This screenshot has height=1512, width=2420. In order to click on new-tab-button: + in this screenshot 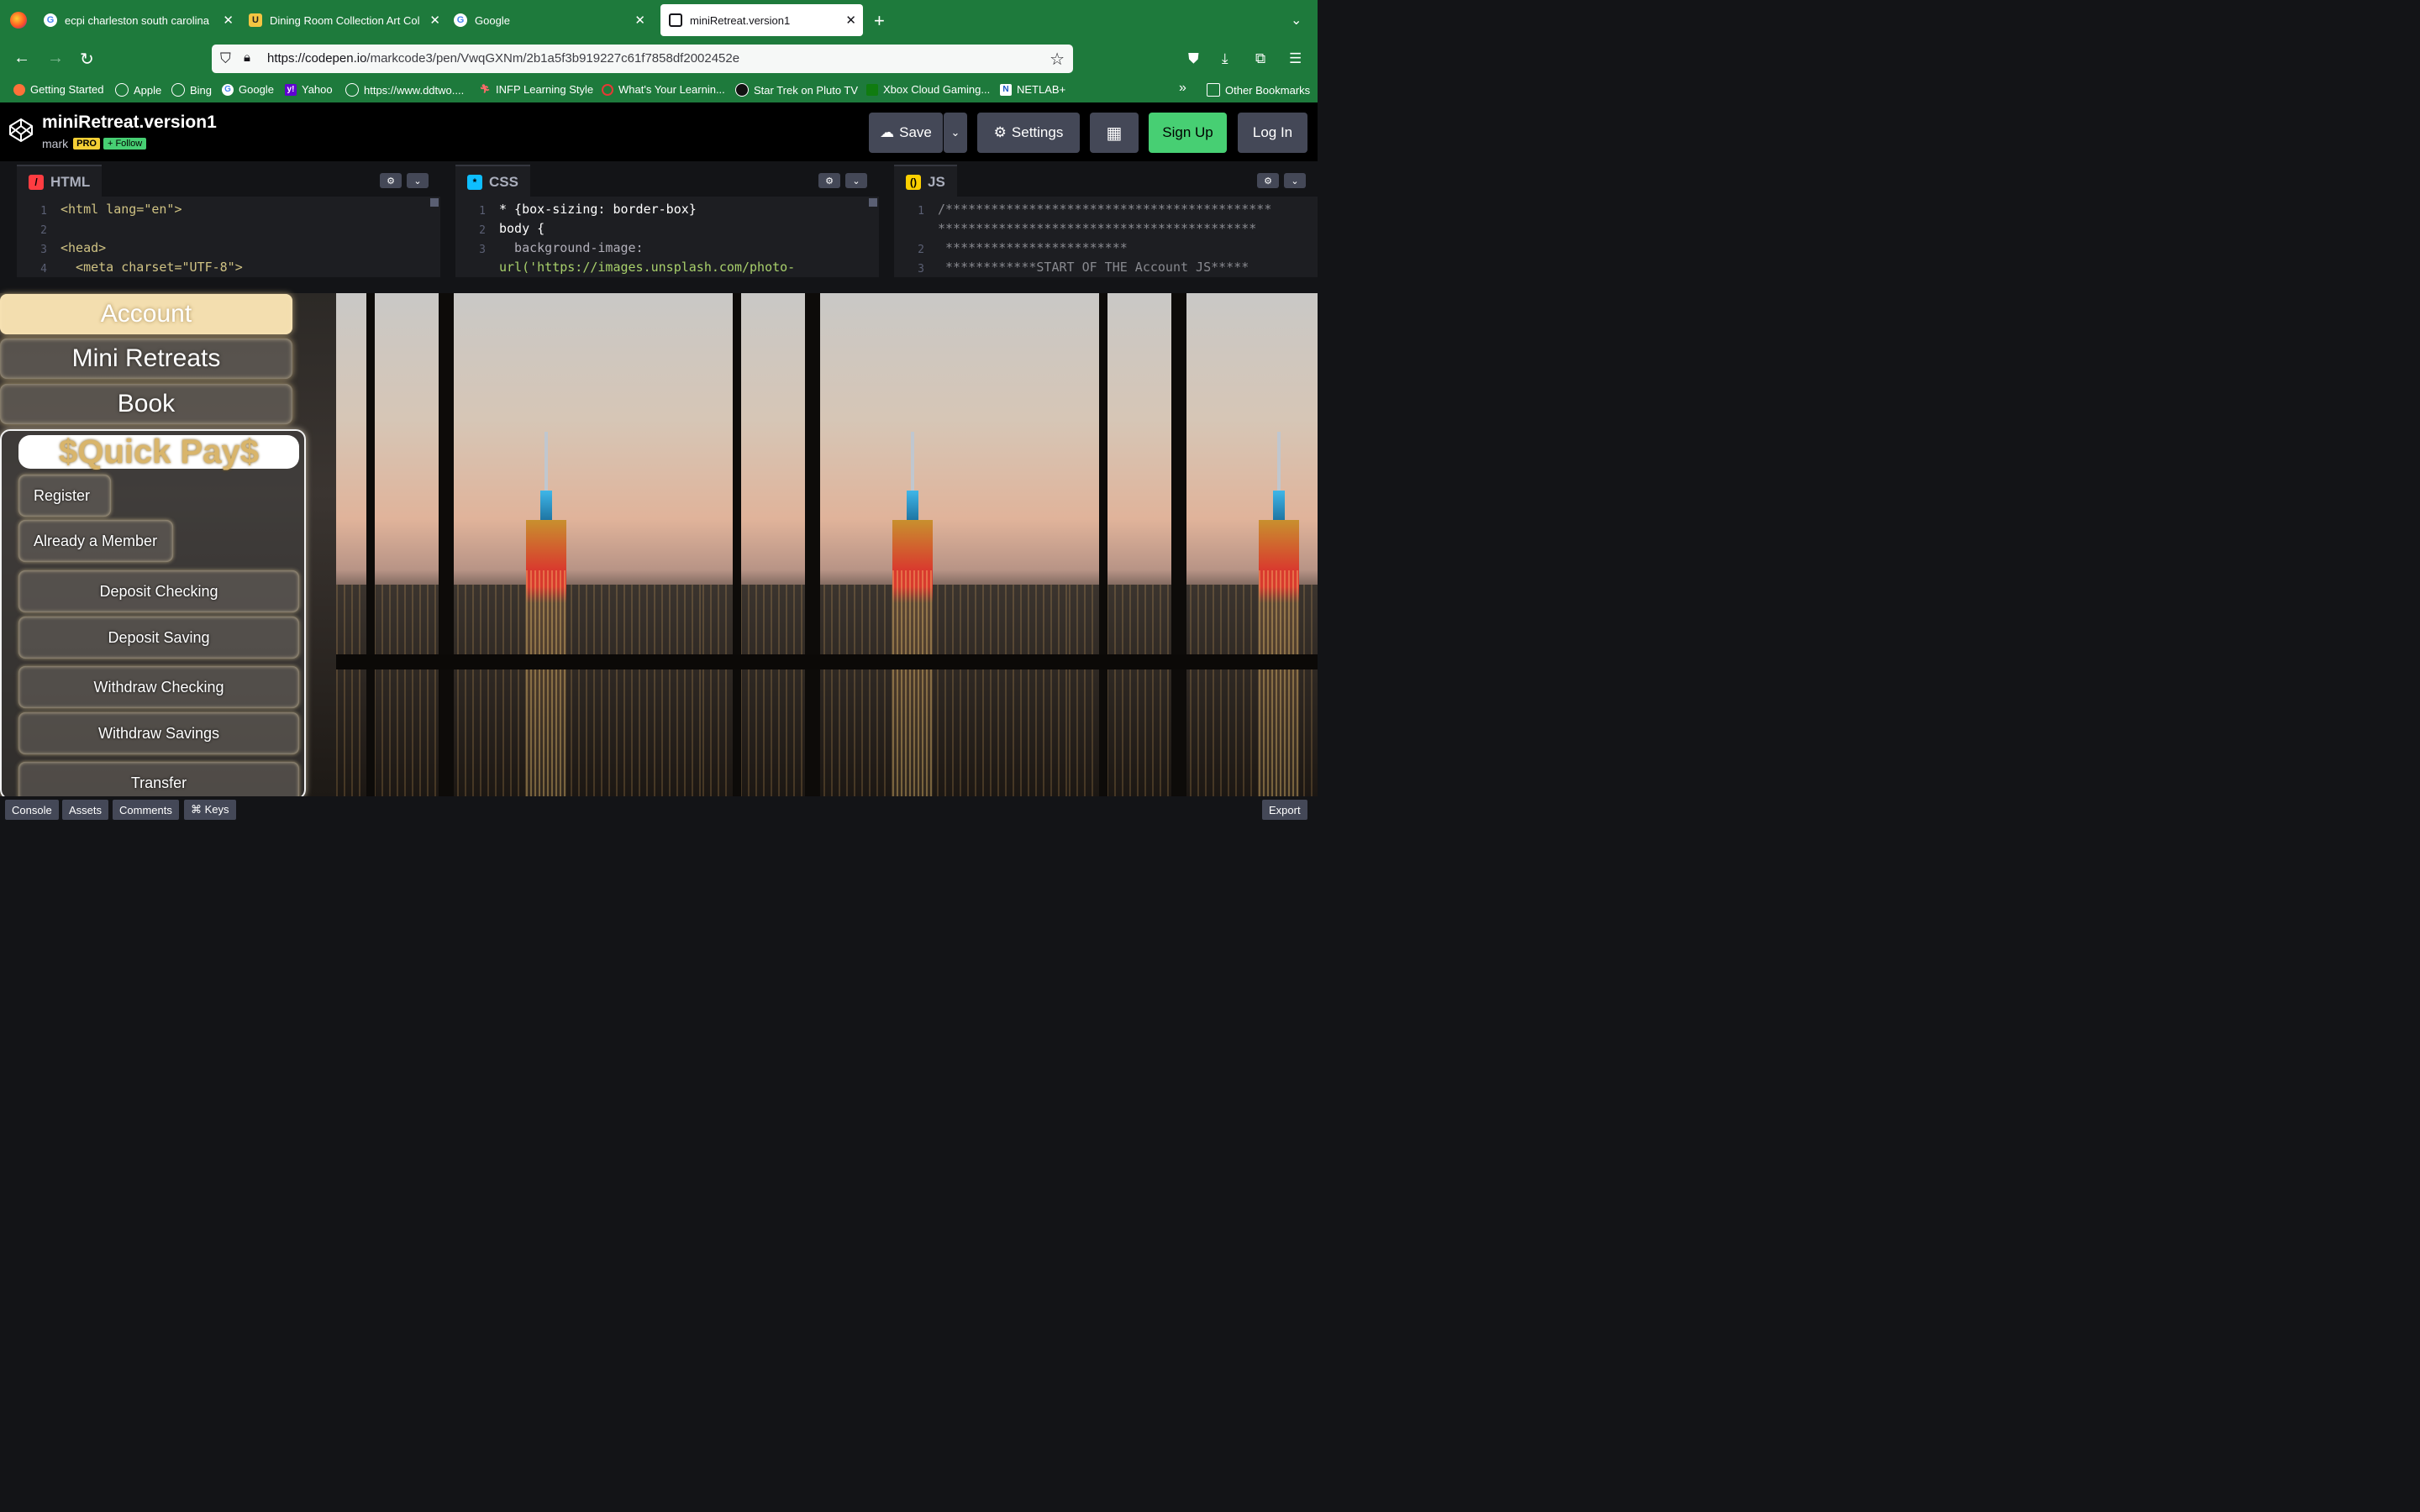, I will do `click(879, 21)`.